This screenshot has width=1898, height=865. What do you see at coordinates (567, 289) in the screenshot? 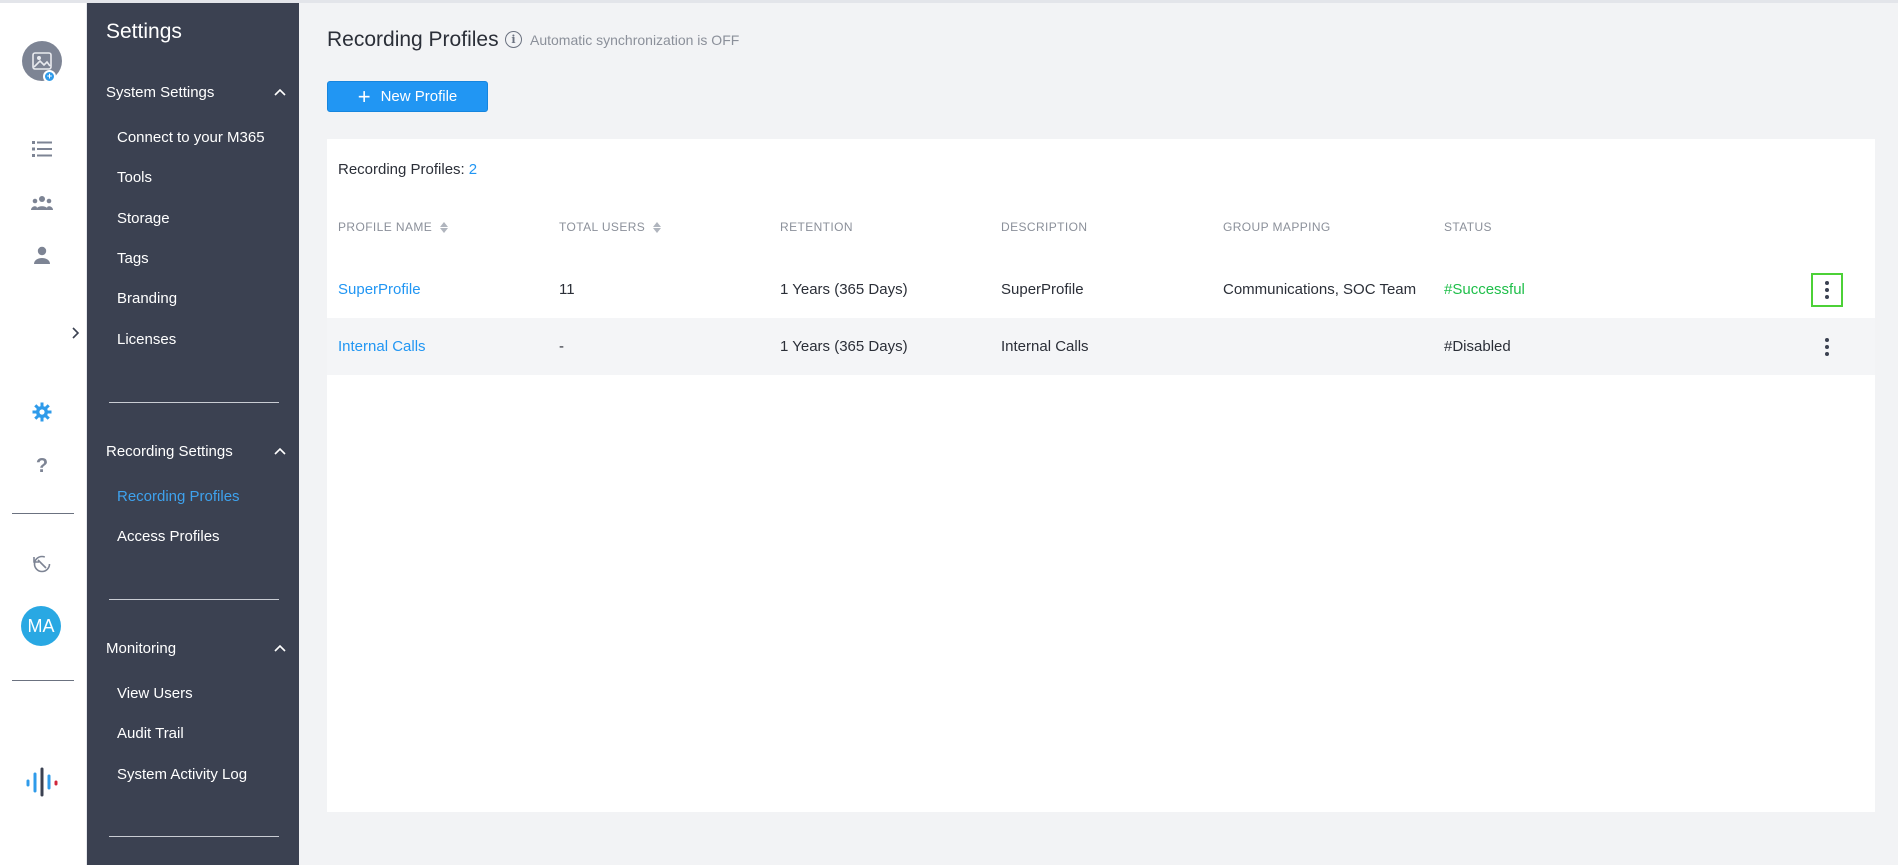
I see `total-users-cell: 11` at bounding box center [567, 289].